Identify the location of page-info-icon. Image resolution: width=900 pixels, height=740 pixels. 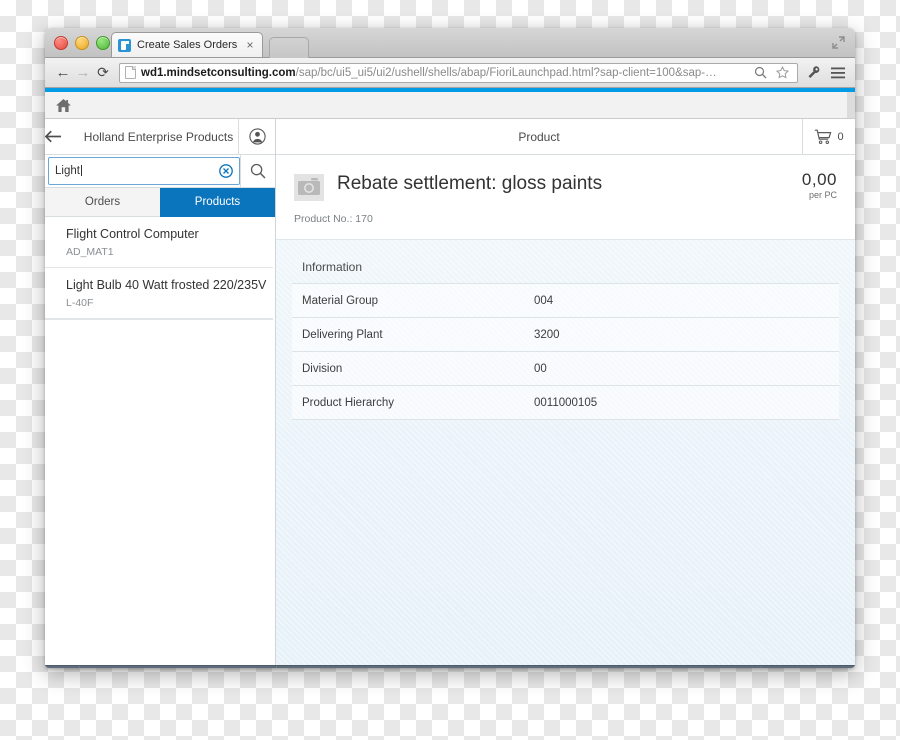
(130, 72).